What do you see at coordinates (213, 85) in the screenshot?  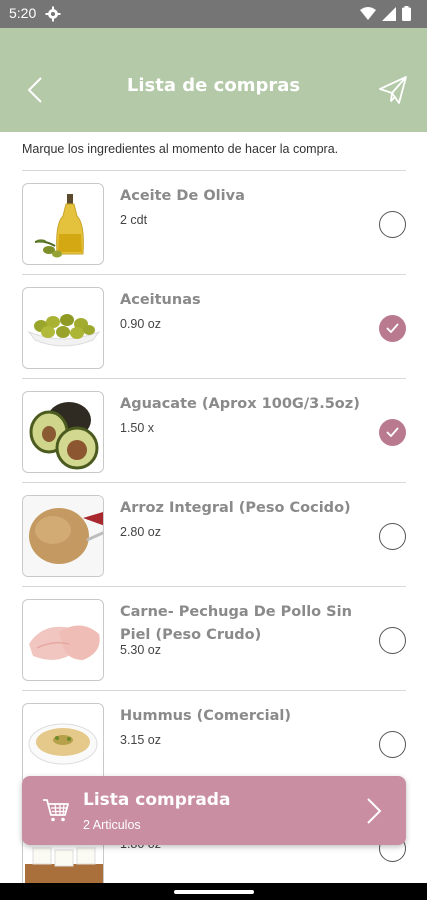 I see `page-title: Lista de compras` at bounding box center [213, 85].